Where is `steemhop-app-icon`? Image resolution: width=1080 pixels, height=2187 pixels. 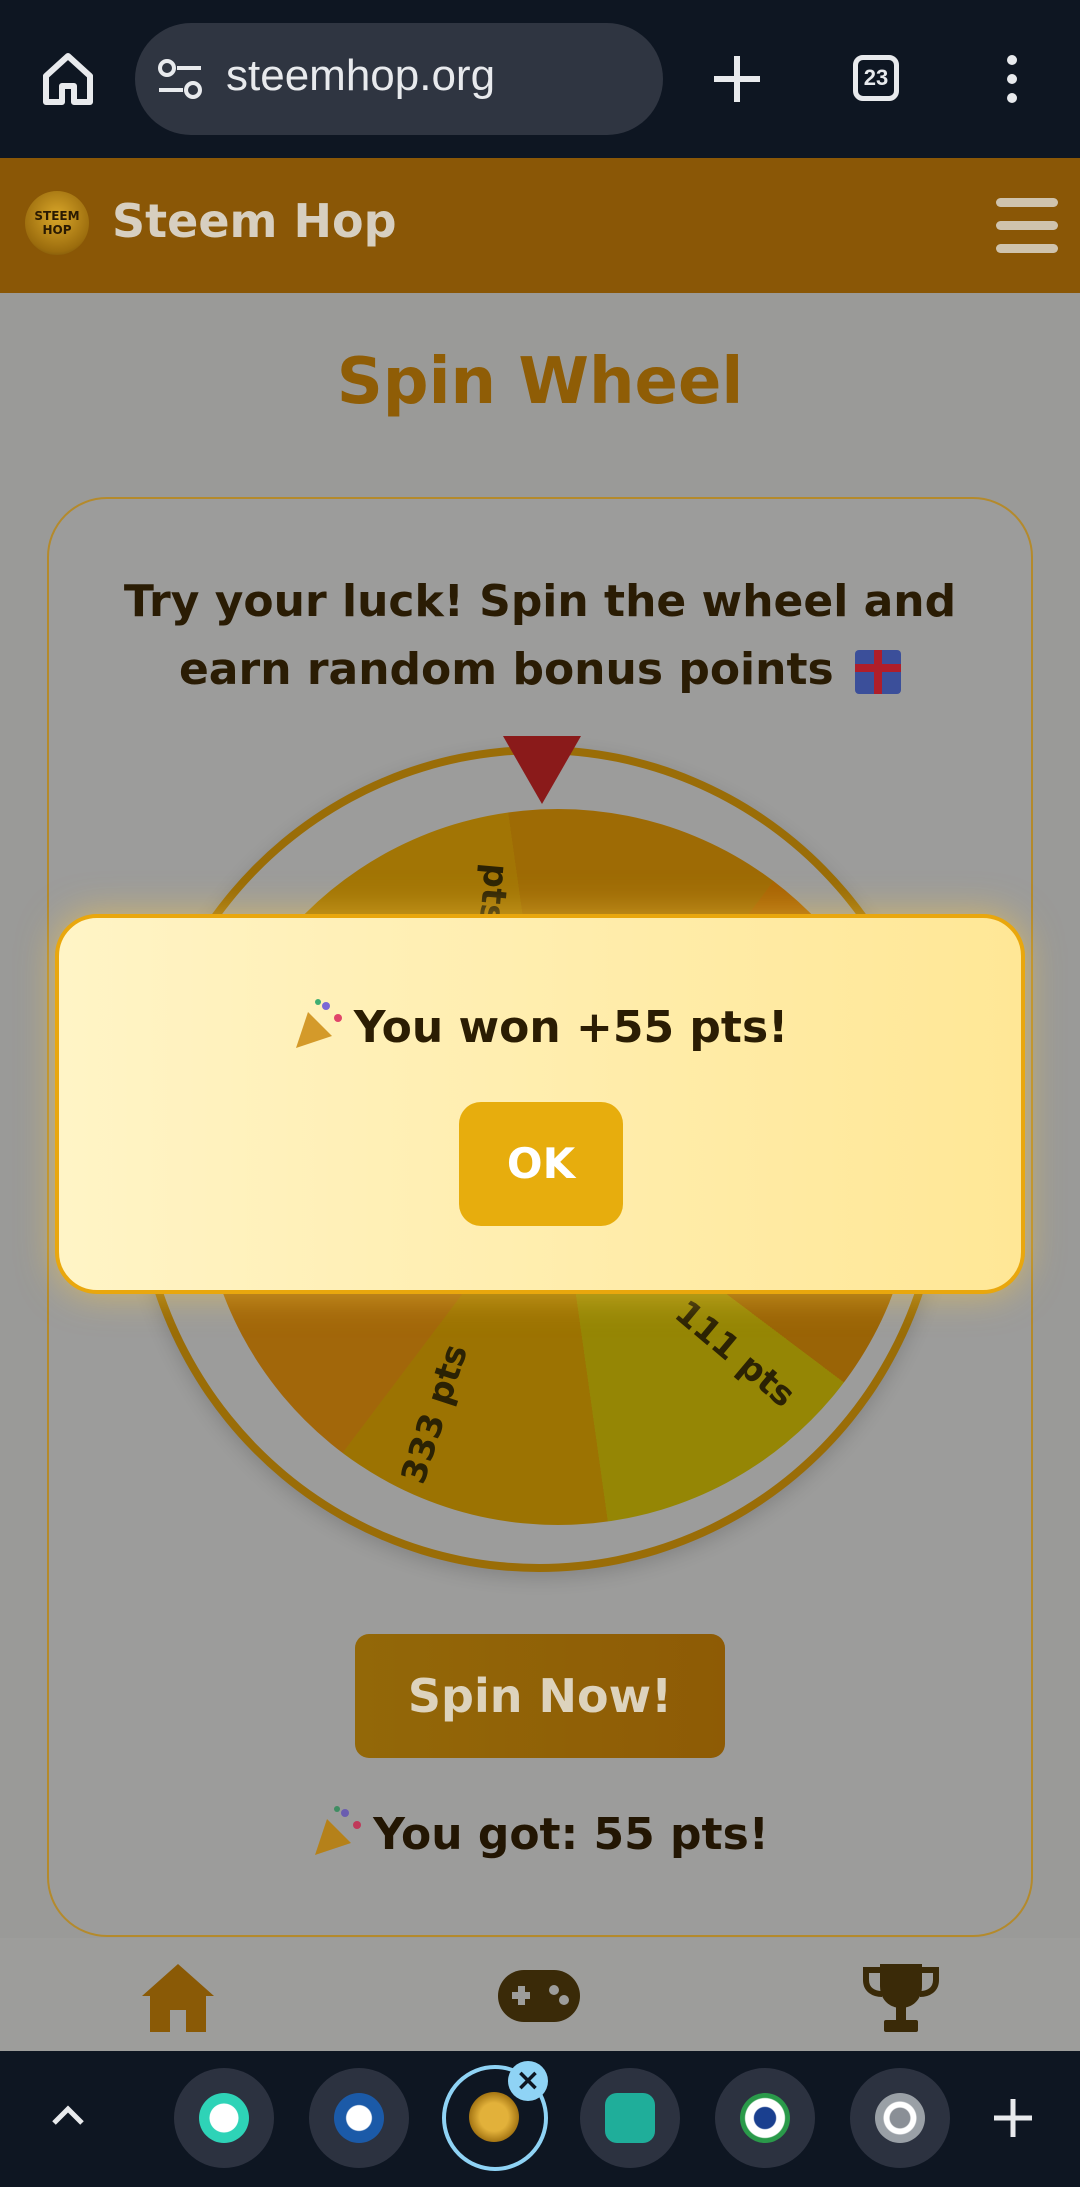
steemhop-app-icon is located at coordinates (494, 2117).